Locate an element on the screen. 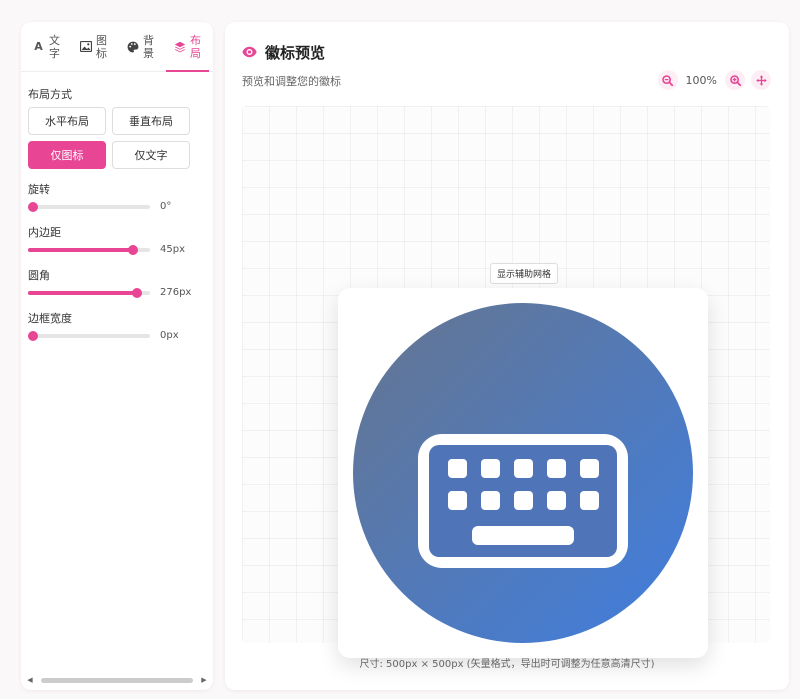 The height and width of the screenshot is (699, 800). radius-label: 圆角 is located at coordinates (39, 275).